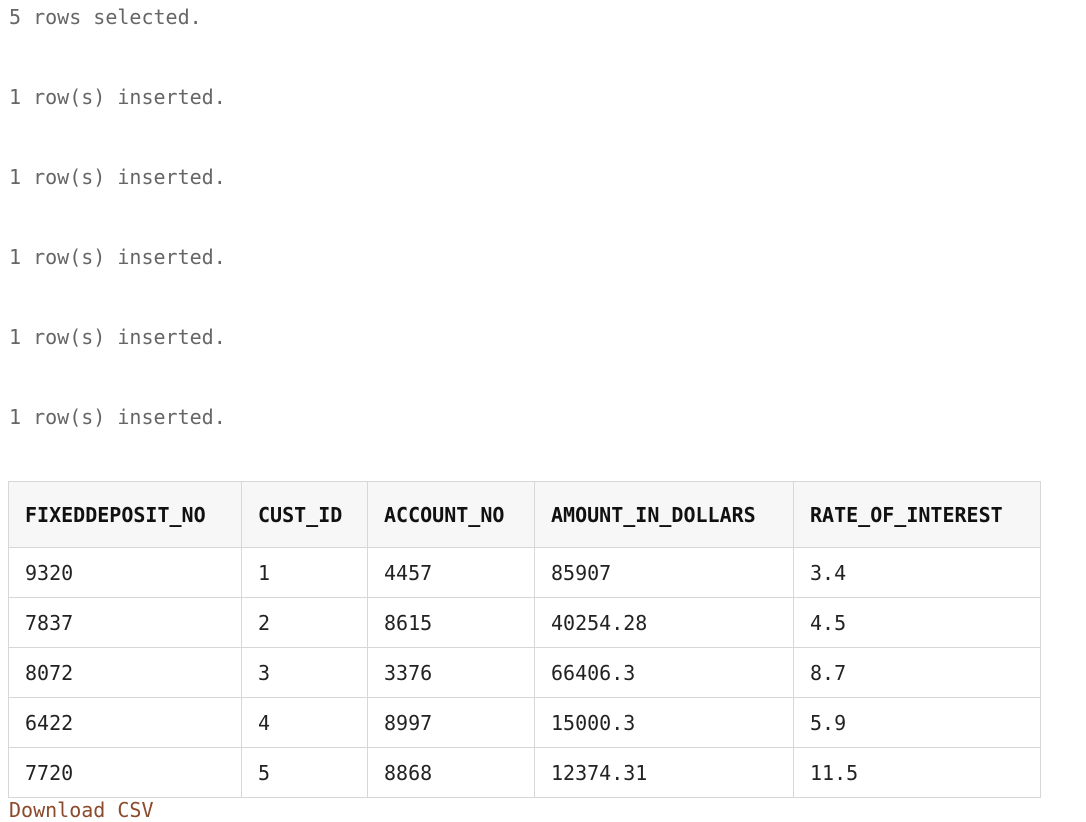  I want to click on table-cell: 8615, so click(451, 622).